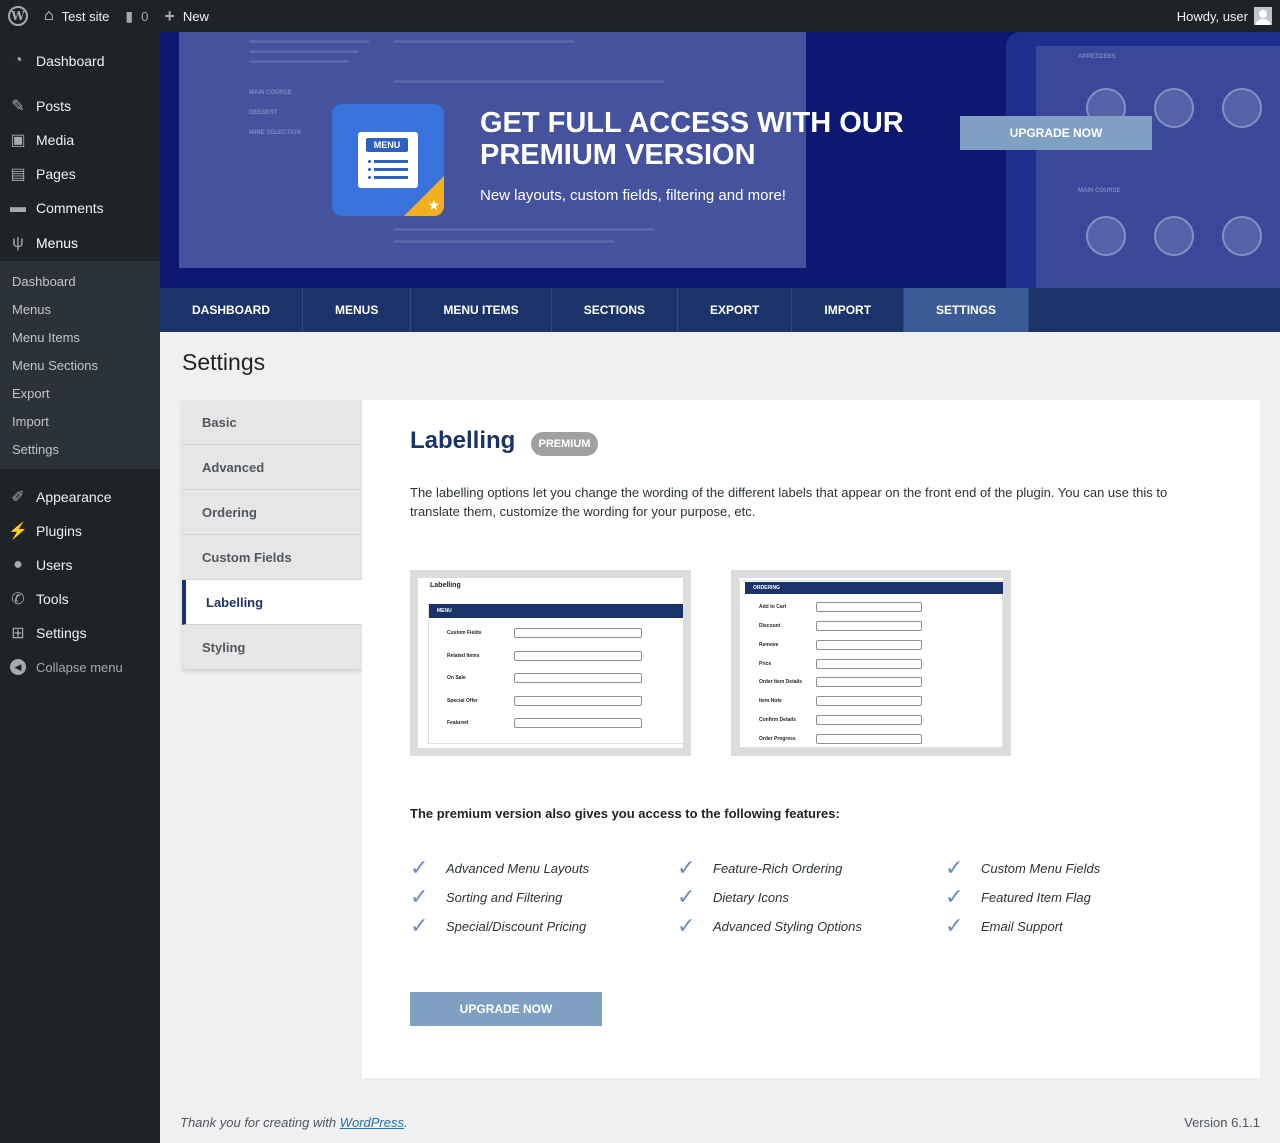 The image size is (1280, 1143). What do you see at coordinates (445, 585) in the screenshot?
I see `screenshot-heading: Labelling` at bounding box center [445, 585].